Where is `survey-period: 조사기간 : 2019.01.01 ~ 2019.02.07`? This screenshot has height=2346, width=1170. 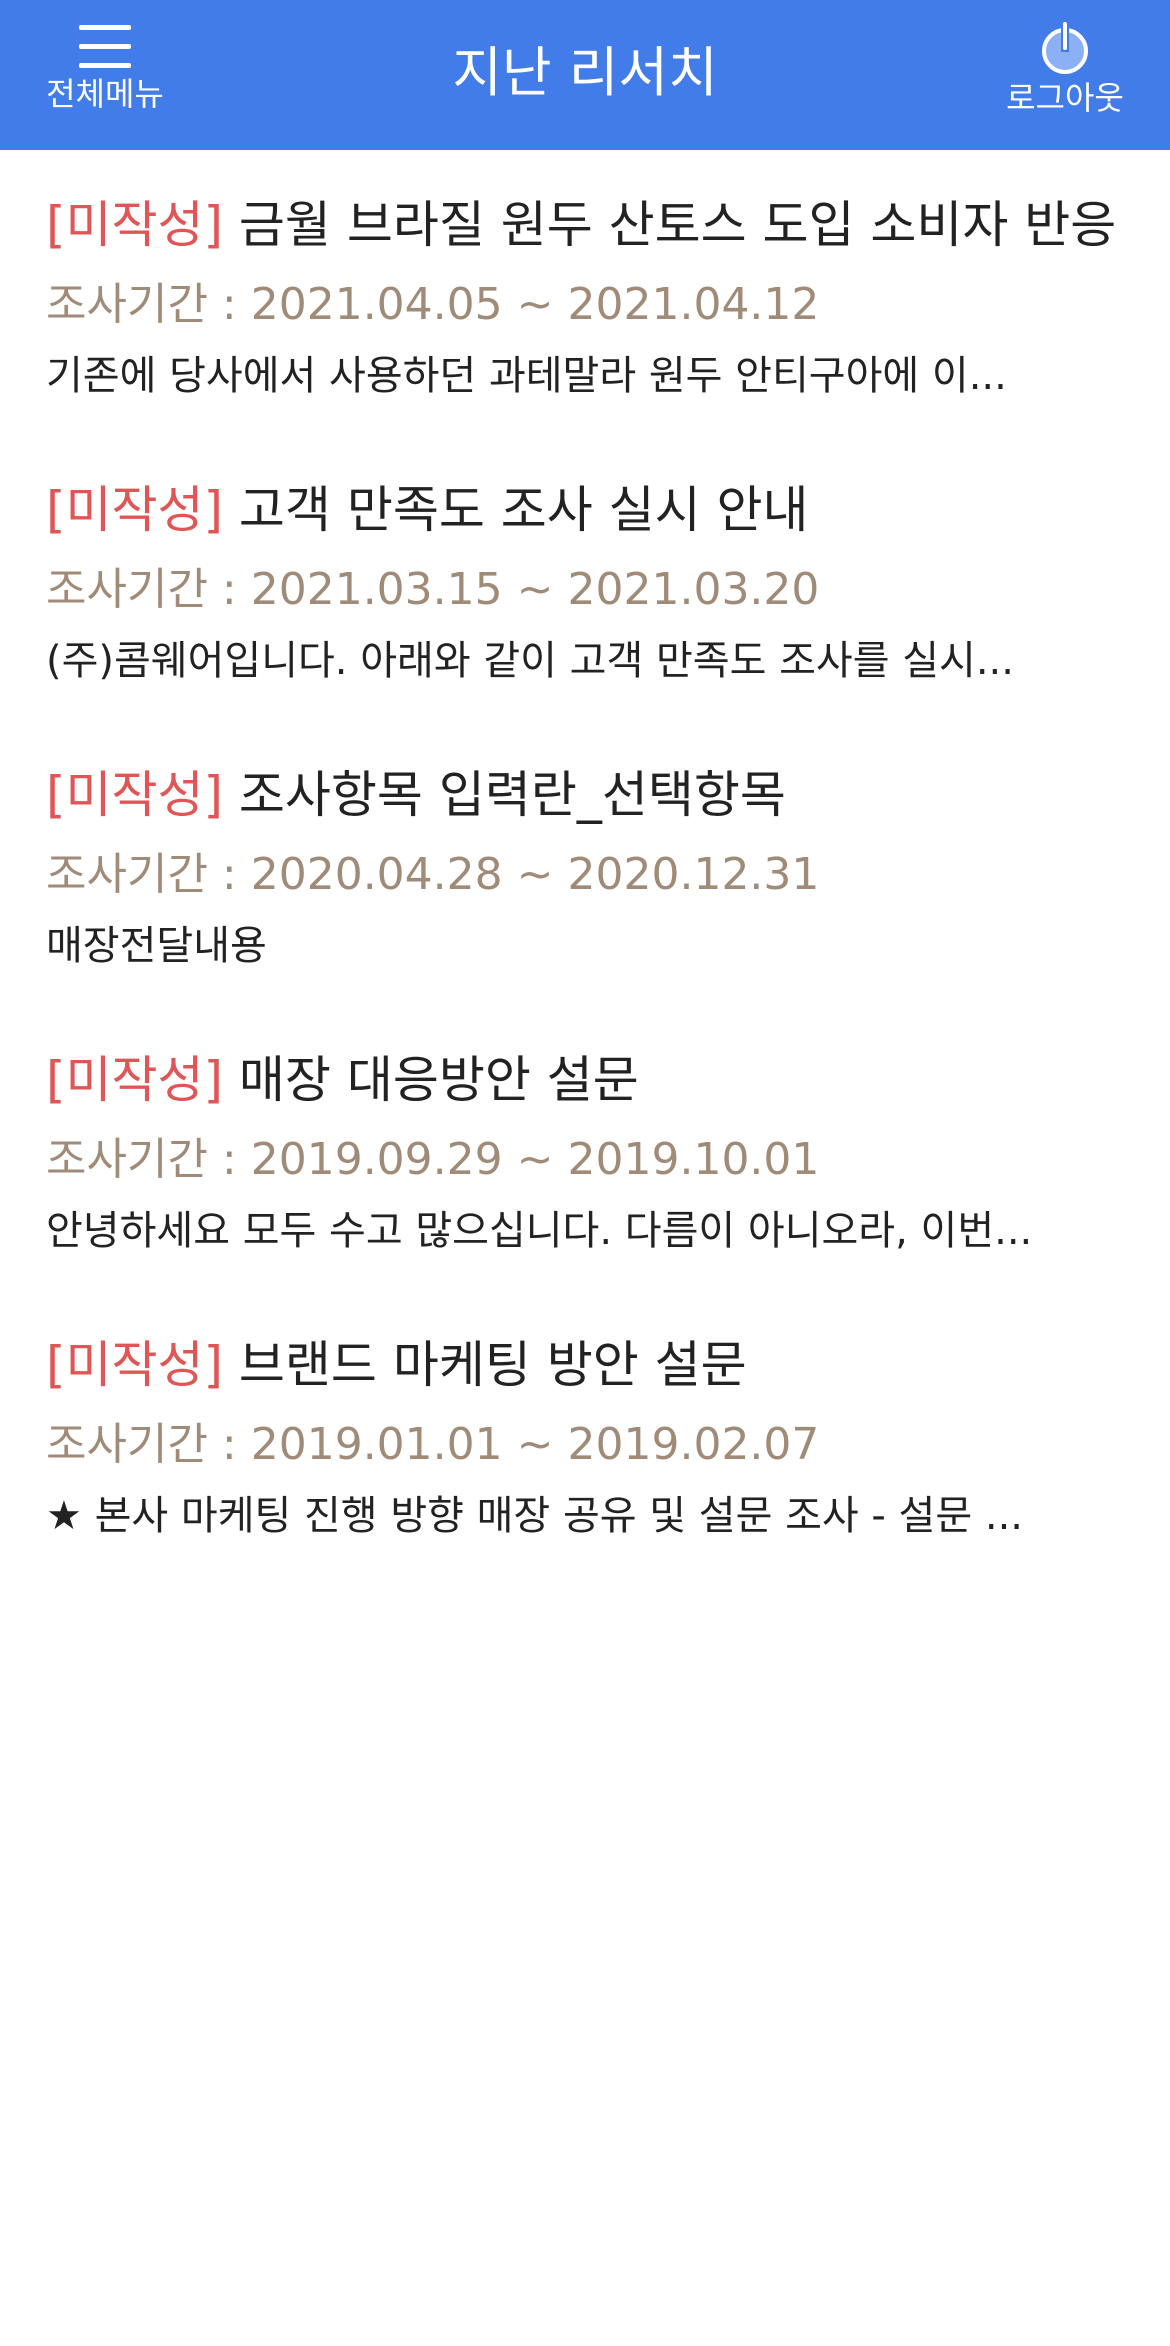 survey-period: 조사기간 : 2019.01.01 ~ 2019.02.07 is located at coordinates (433, 1444).